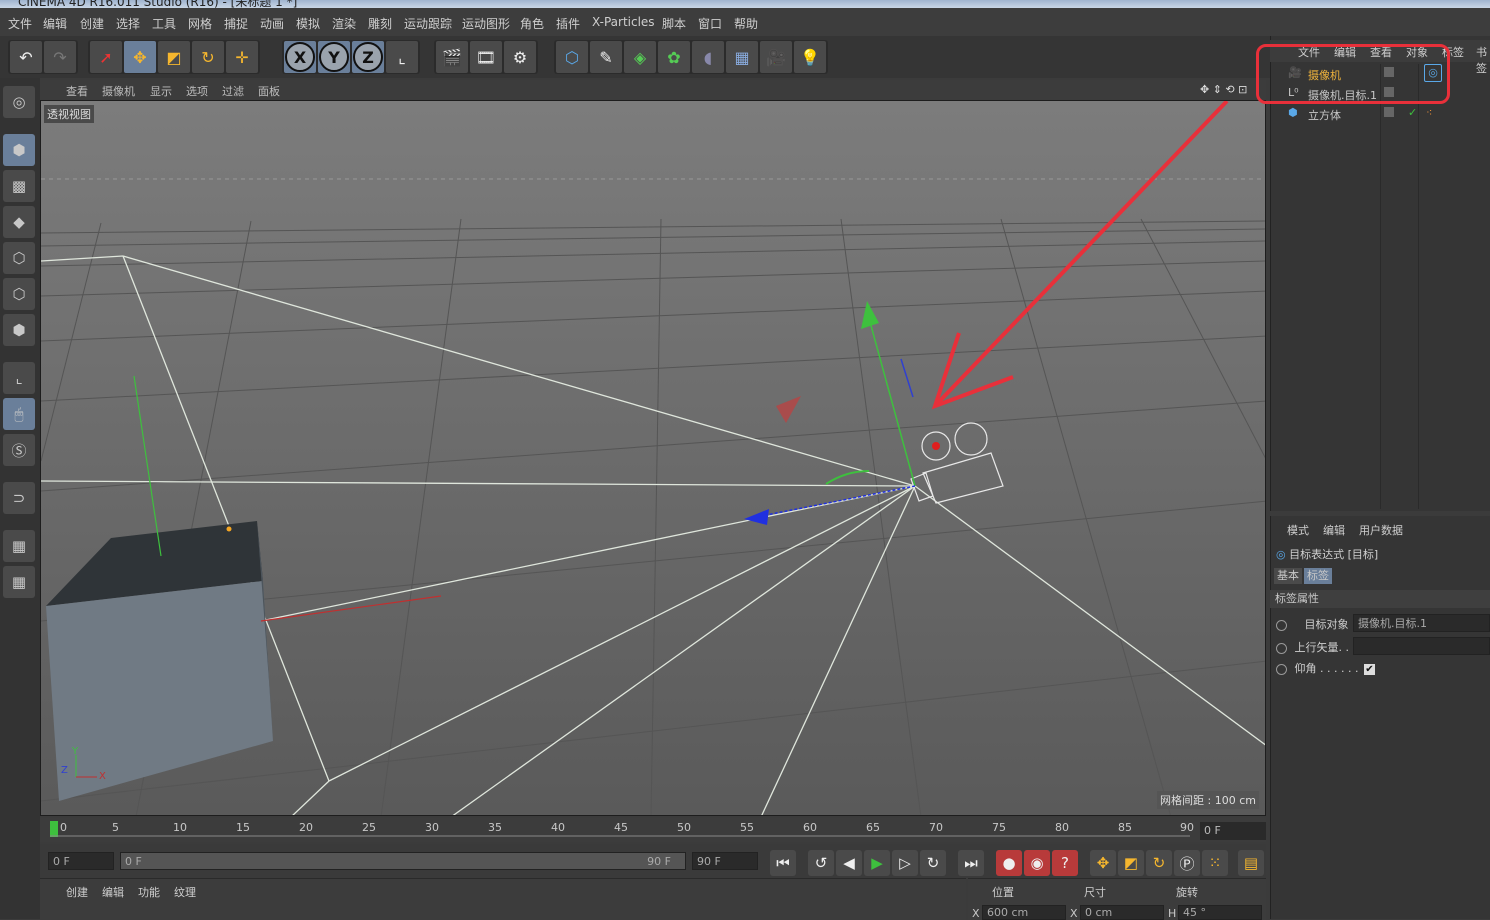 The width and height of the screenshot is (1490, 920). What do you see at coordinates (344, 23) in the screenshot?
I see `menu-render: 渲染` at bounding box center [344, 23].